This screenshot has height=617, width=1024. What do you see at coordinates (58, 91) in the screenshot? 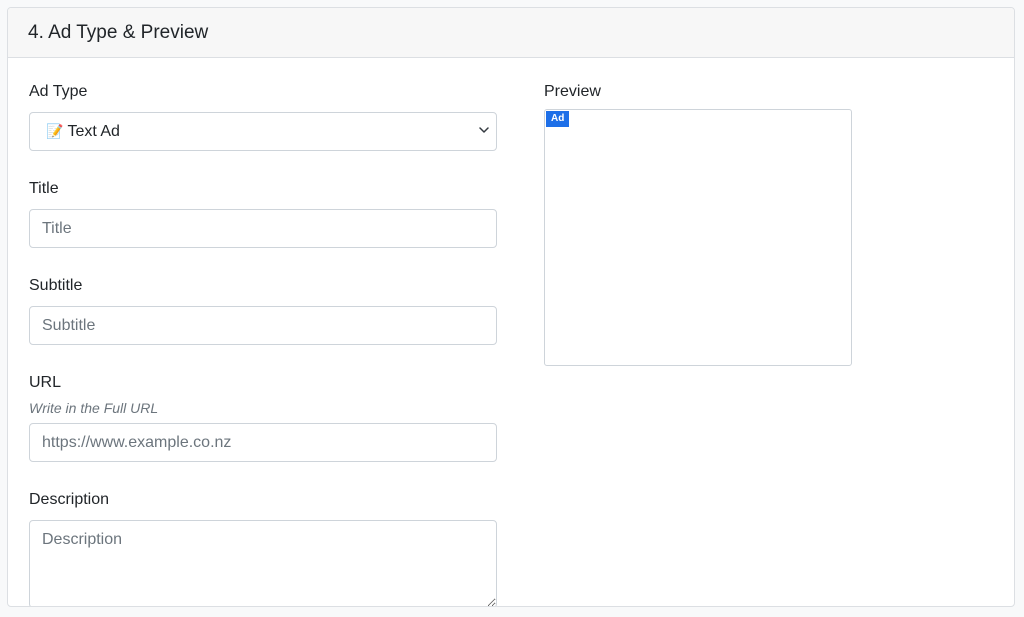
I see `ad-type-label: Ad Type` at bounding box center [58, 91].